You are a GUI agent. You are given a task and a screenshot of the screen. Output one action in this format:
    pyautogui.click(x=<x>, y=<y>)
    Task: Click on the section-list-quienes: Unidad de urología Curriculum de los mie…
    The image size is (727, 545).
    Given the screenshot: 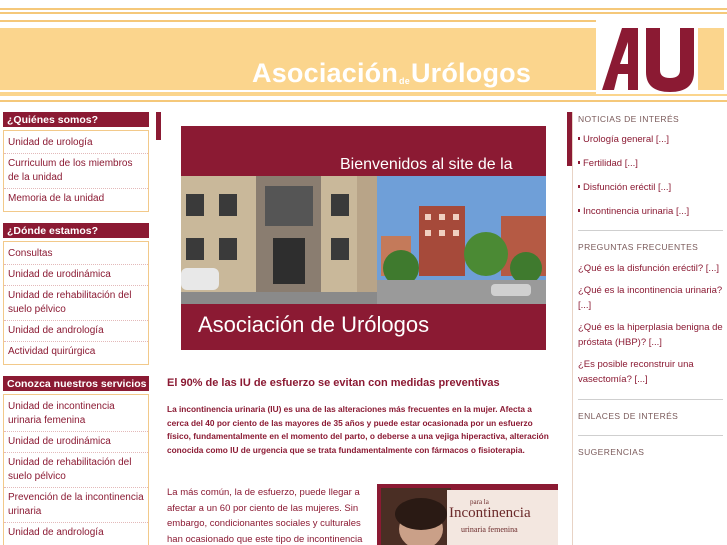 What is the action you would take?
    pyautogui.click(x=76, y=171)
    